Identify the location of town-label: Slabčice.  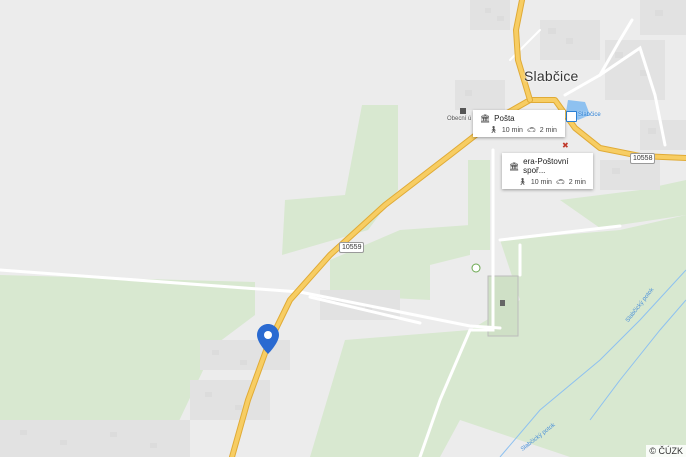
(551, 76).